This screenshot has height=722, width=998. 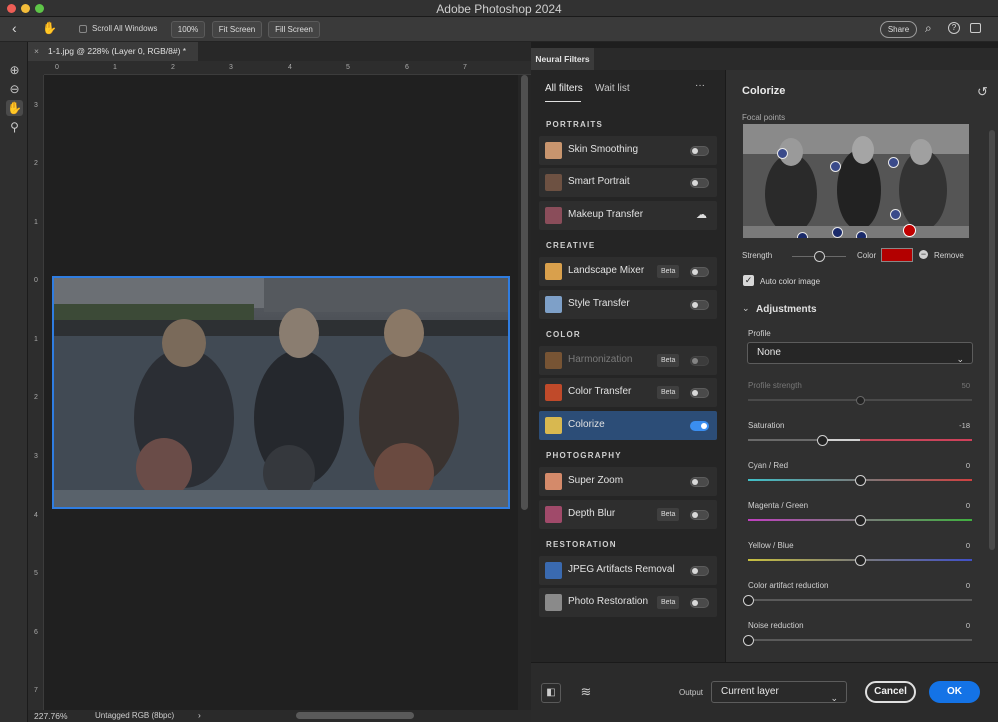 What do you see at coordinates (628, 425) in the screenshot?
I see `filter-row-colorize: Colorize` at bounding box center [628, 425].